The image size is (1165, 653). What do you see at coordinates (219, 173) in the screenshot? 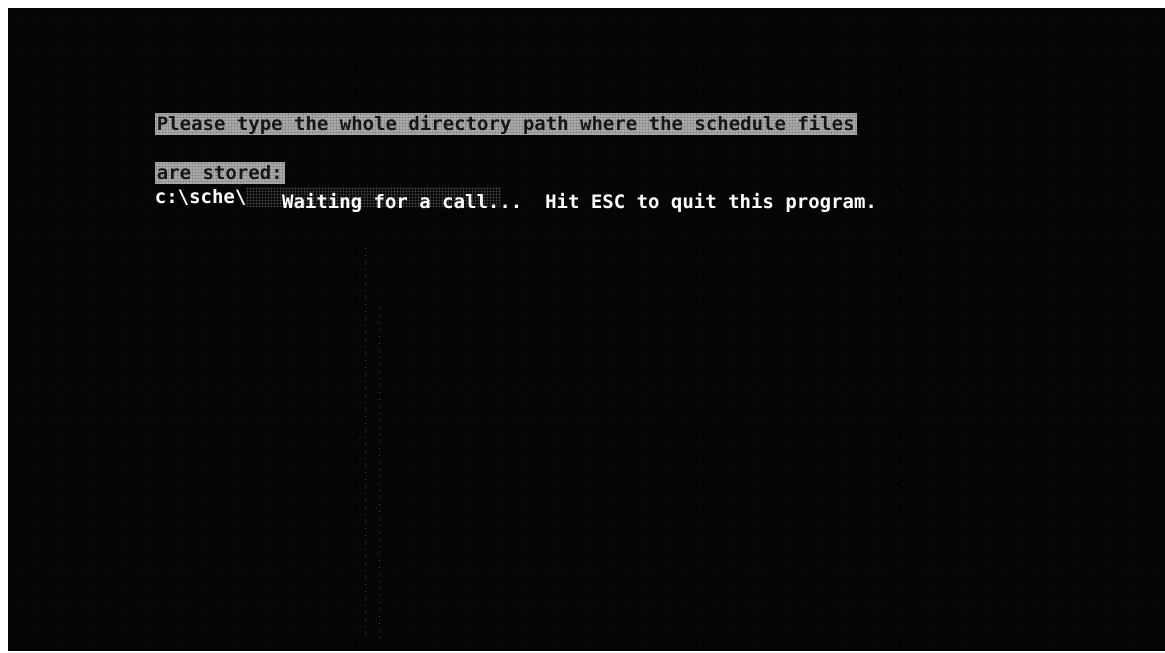
I see `prompt-text-line-2: are stored:` at bounding box center [219, 173].